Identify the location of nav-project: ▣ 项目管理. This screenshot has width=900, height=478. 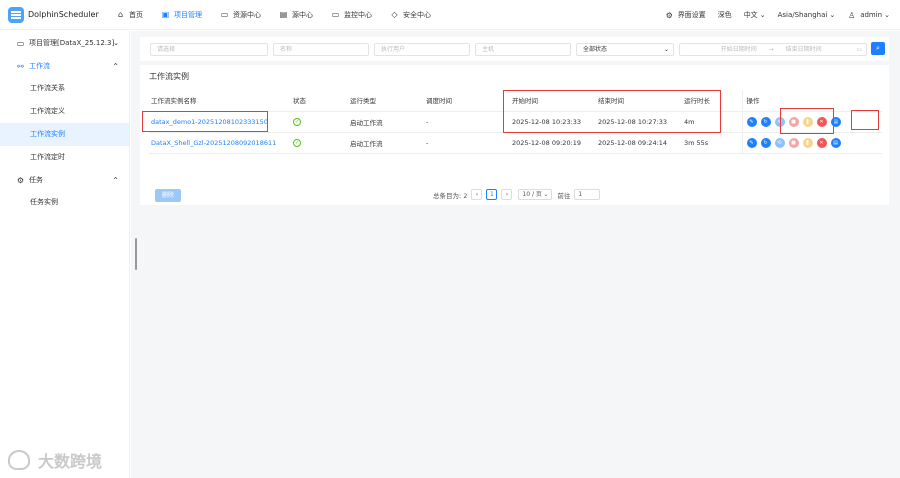
(181, 15).